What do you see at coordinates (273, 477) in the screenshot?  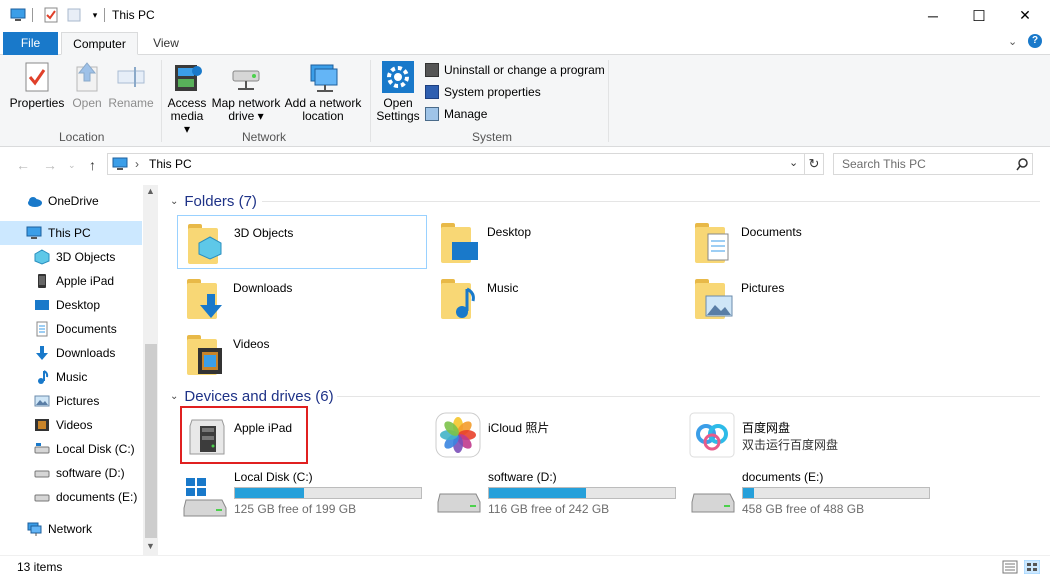 I see `drive-name: Local Disk (C:)` at bounding box center [273, 477].